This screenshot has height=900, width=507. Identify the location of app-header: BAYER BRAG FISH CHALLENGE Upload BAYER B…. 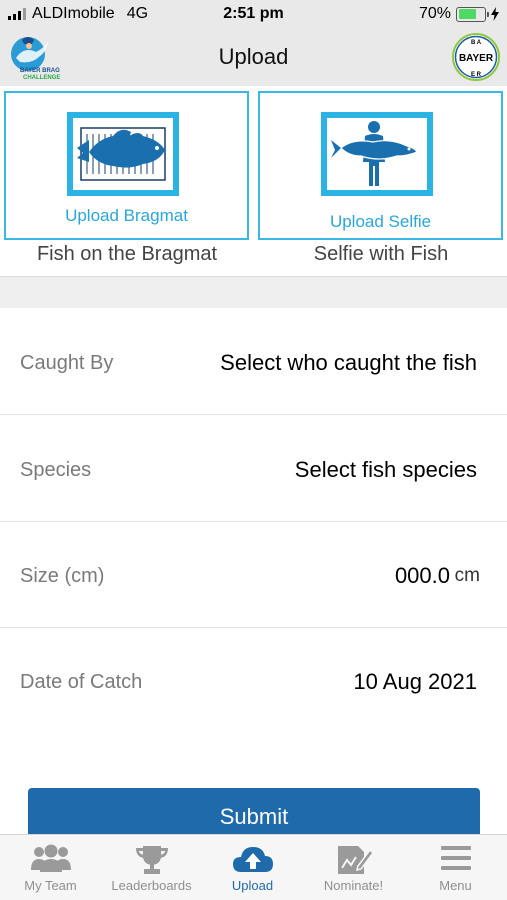
(253, 58).